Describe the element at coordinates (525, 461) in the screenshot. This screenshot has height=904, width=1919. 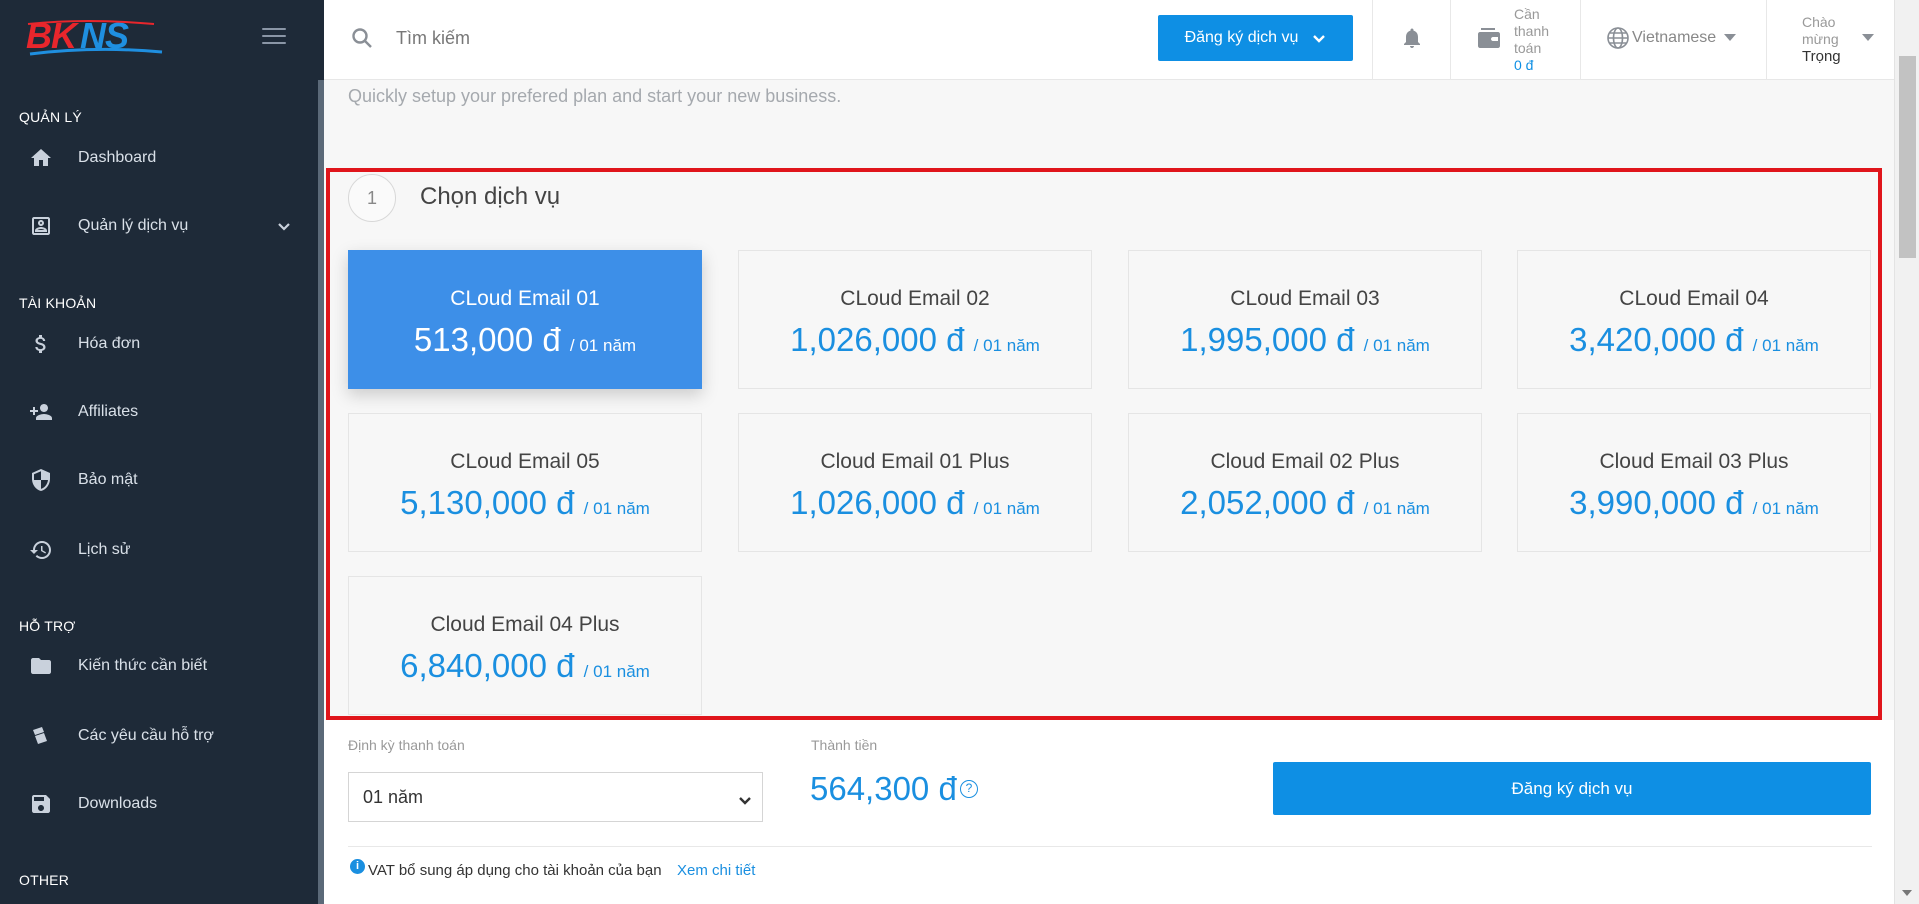
I see `plan-name: CLoud Email 05` at that location.